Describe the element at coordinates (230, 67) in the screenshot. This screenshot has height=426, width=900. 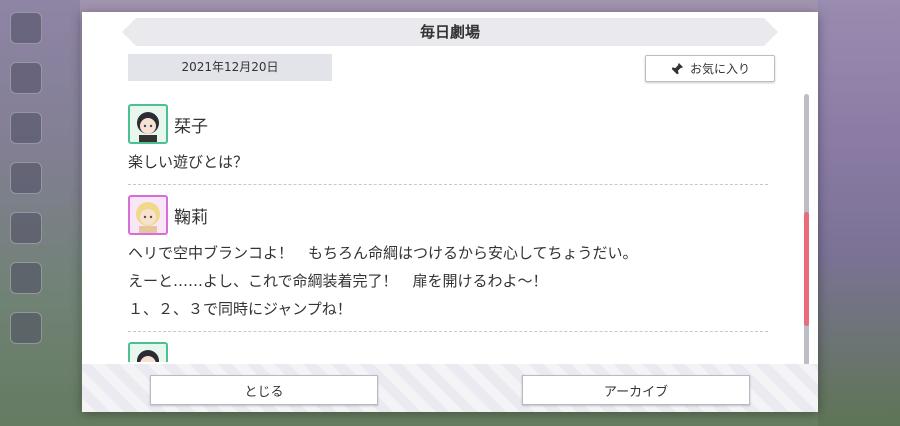
I see `date-label: 2021年12月20日` at that location.